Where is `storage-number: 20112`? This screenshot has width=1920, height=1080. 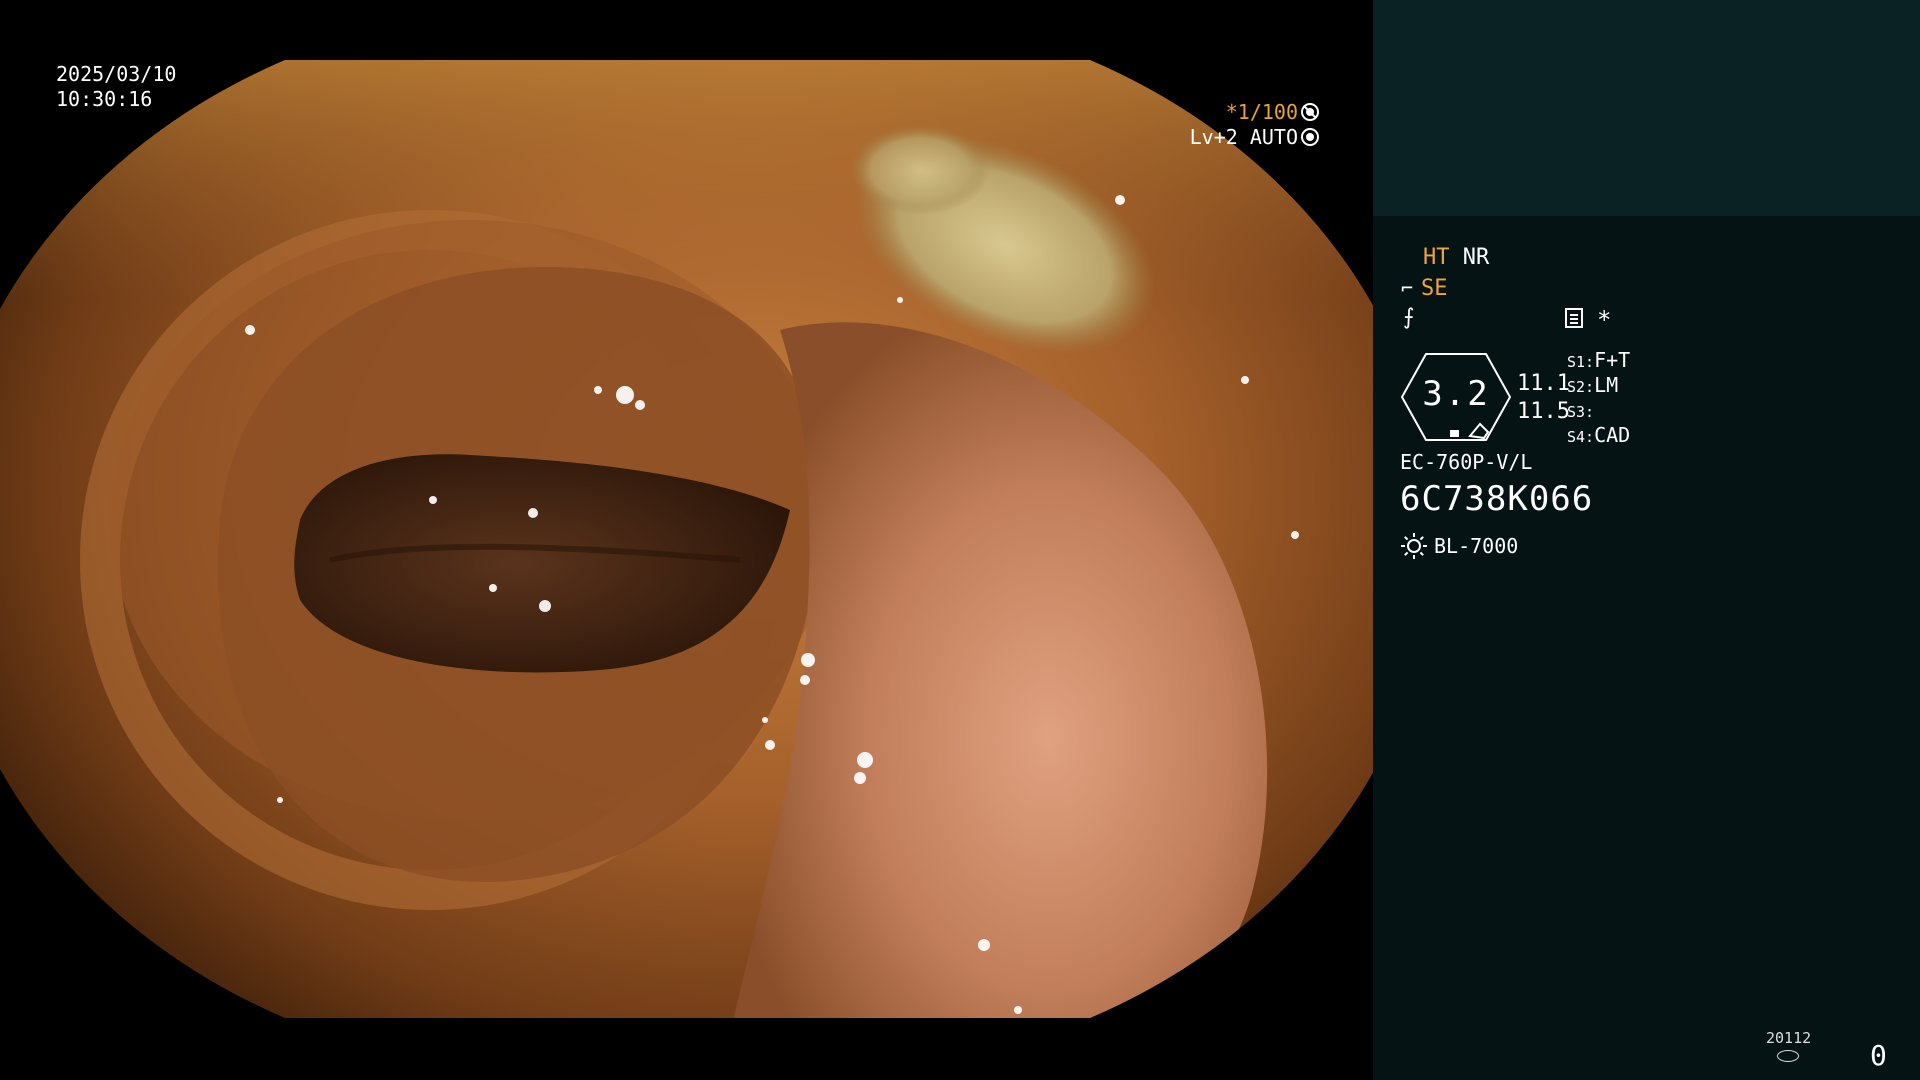
storage-number: 20112 is located at coordinates (1789, 1038).